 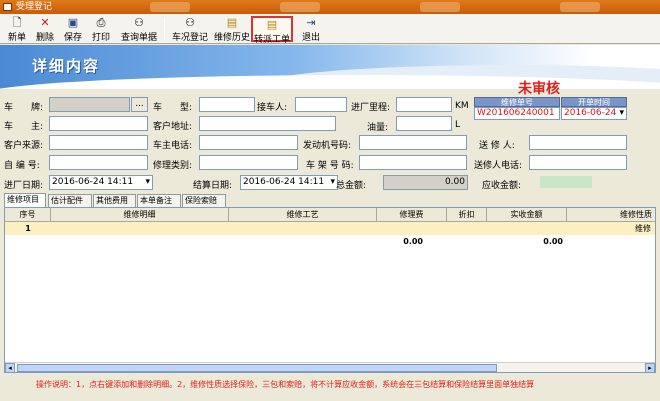 I want to click on horizontal-scrollbar: ◂ ▸, so click(x=330, y=367).